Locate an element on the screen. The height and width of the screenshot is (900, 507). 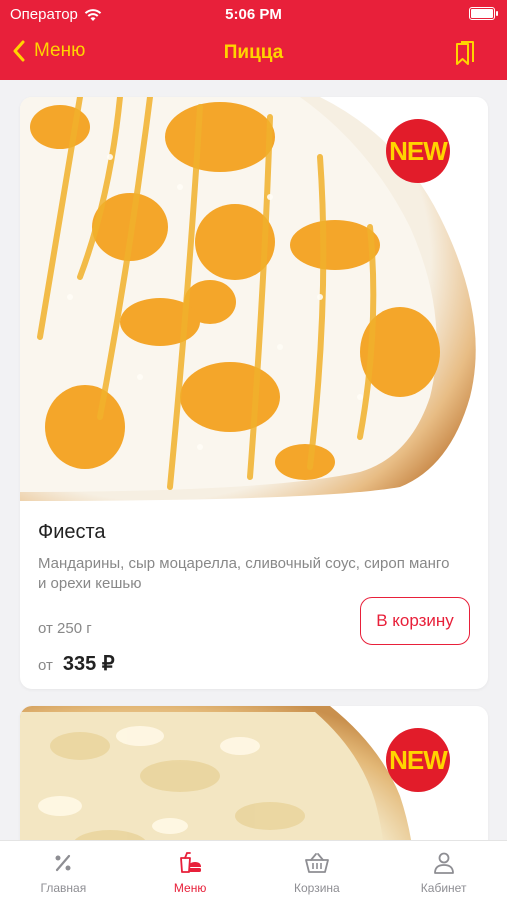
percent-icon is located at coordinates (63, 863).